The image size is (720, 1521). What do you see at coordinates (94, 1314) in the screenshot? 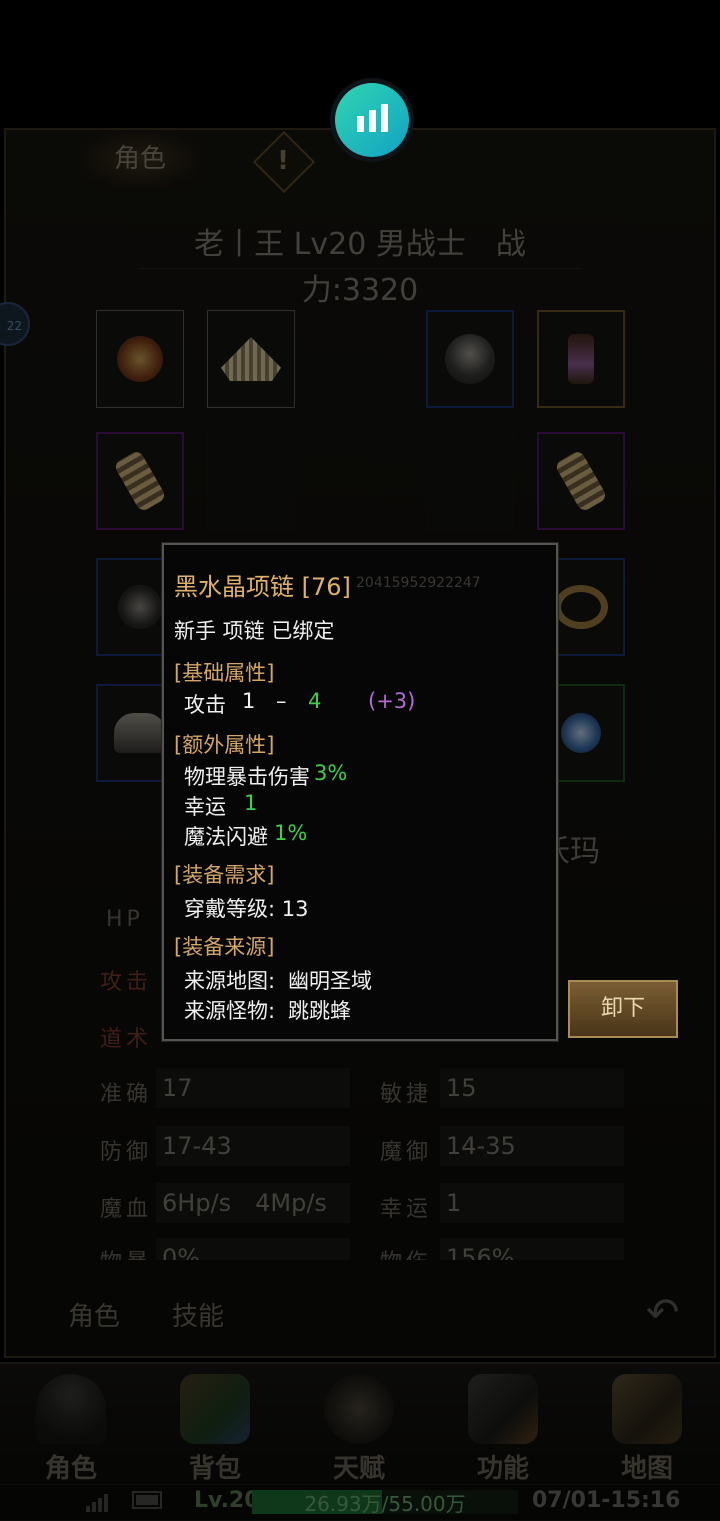
I see `bottom-tab-role: 角色` at bounding box center [94, 1314].